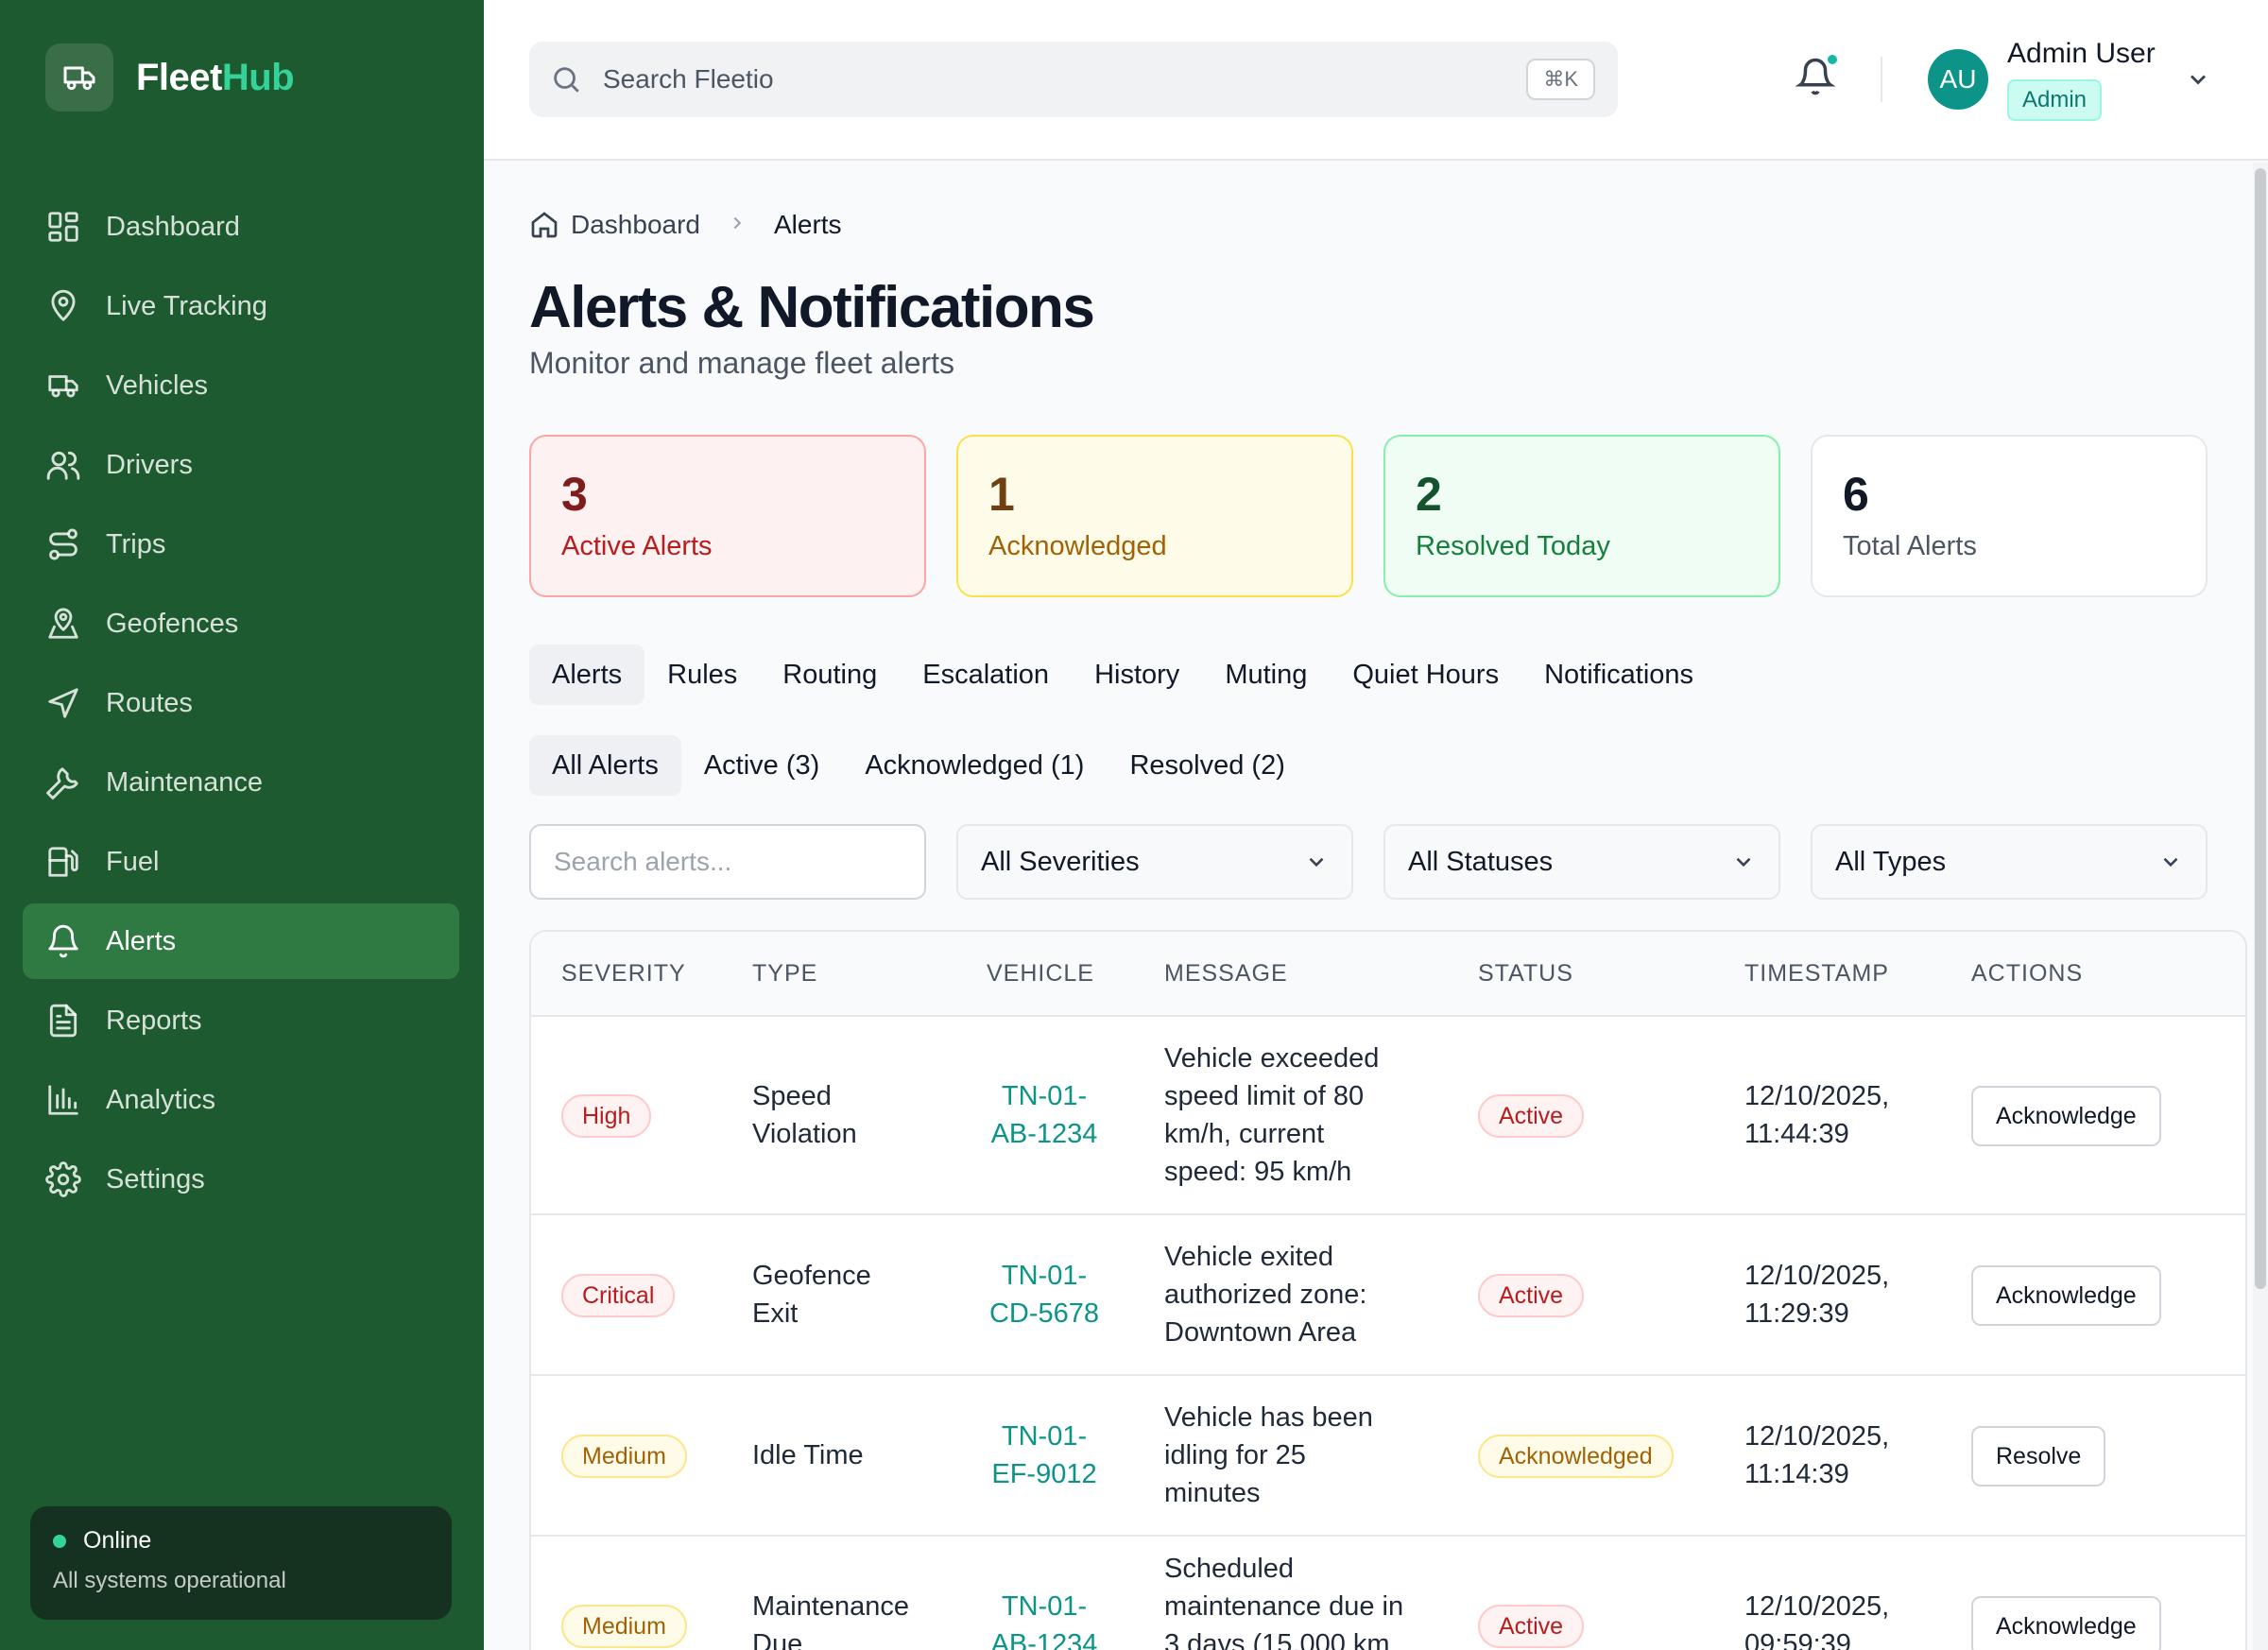 The width and height of the screenshot is (2268, 1650). I want to click on bell-icon, so click(63, 941).